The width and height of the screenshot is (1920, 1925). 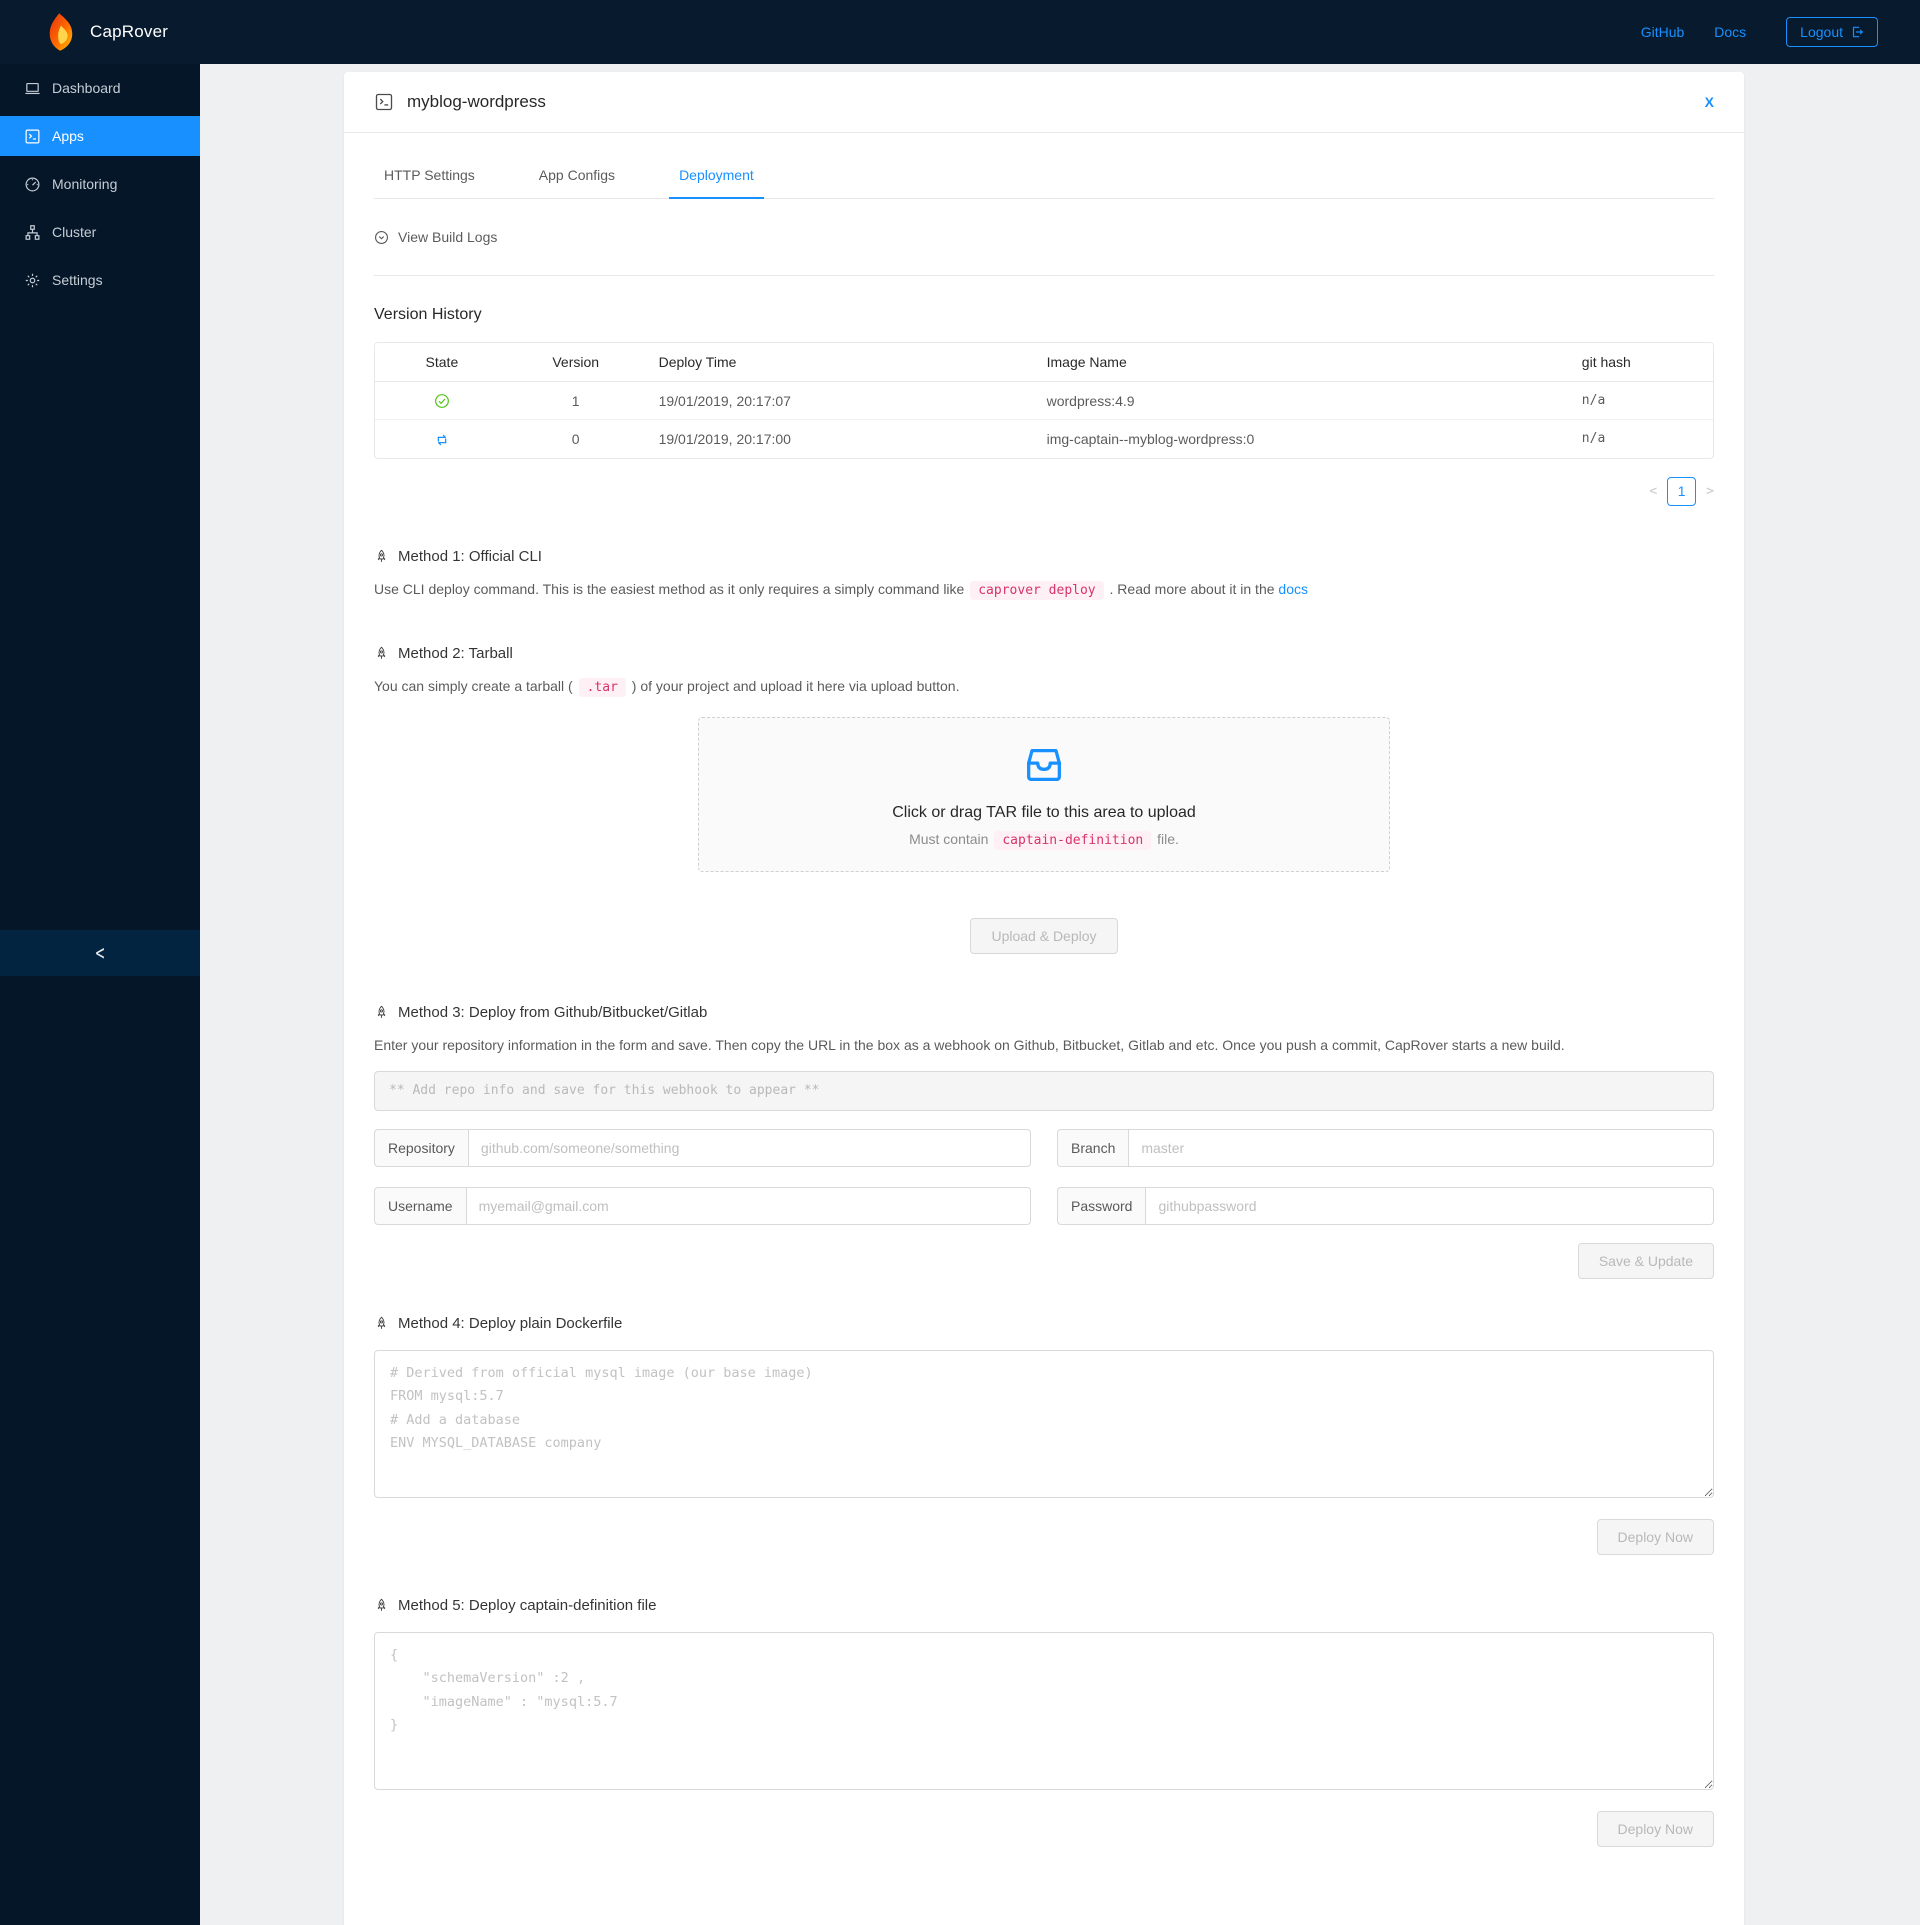 I want to click on branch-field-group: Branch, so click(x=1385, y=1147).